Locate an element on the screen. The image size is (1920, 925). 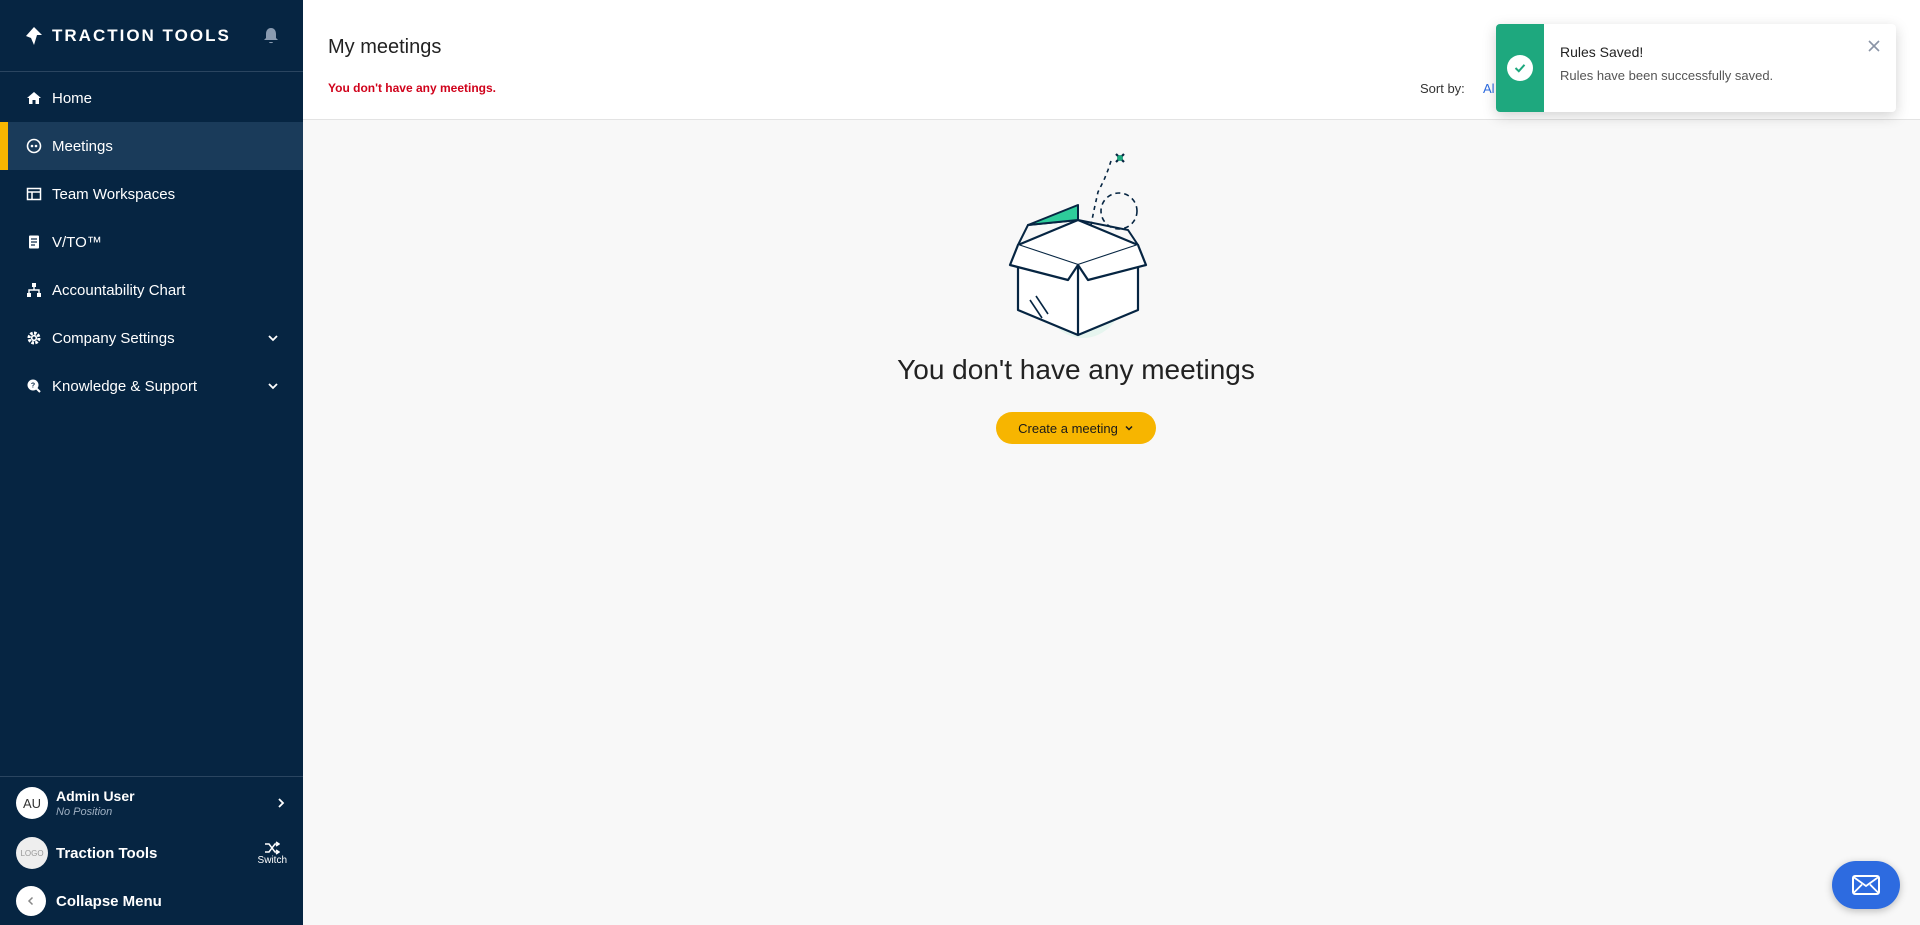
workspace-icon is located at coordinates (34, 194).